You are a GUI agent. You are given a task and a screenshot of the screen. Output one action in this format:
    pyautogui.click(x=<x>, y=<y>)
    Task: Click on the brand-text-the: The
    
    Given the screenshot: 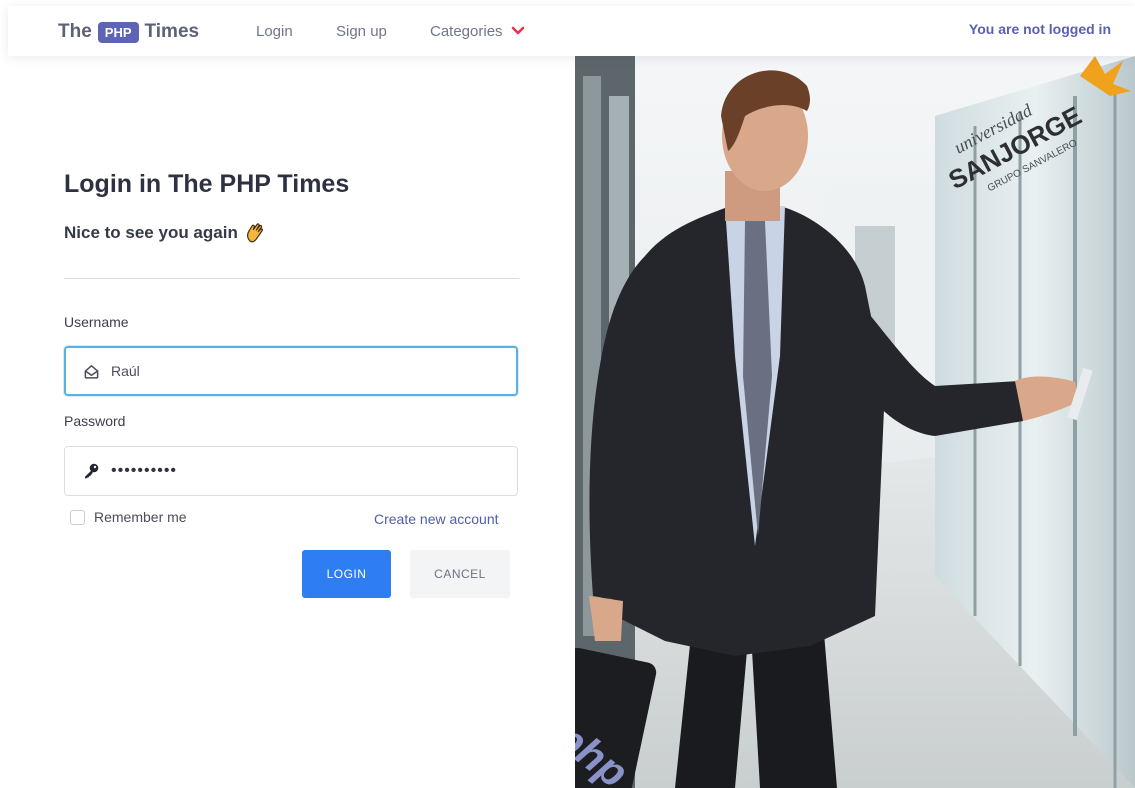 What is the action you would take?
    pyautogui.click(x=75, y=31)
    